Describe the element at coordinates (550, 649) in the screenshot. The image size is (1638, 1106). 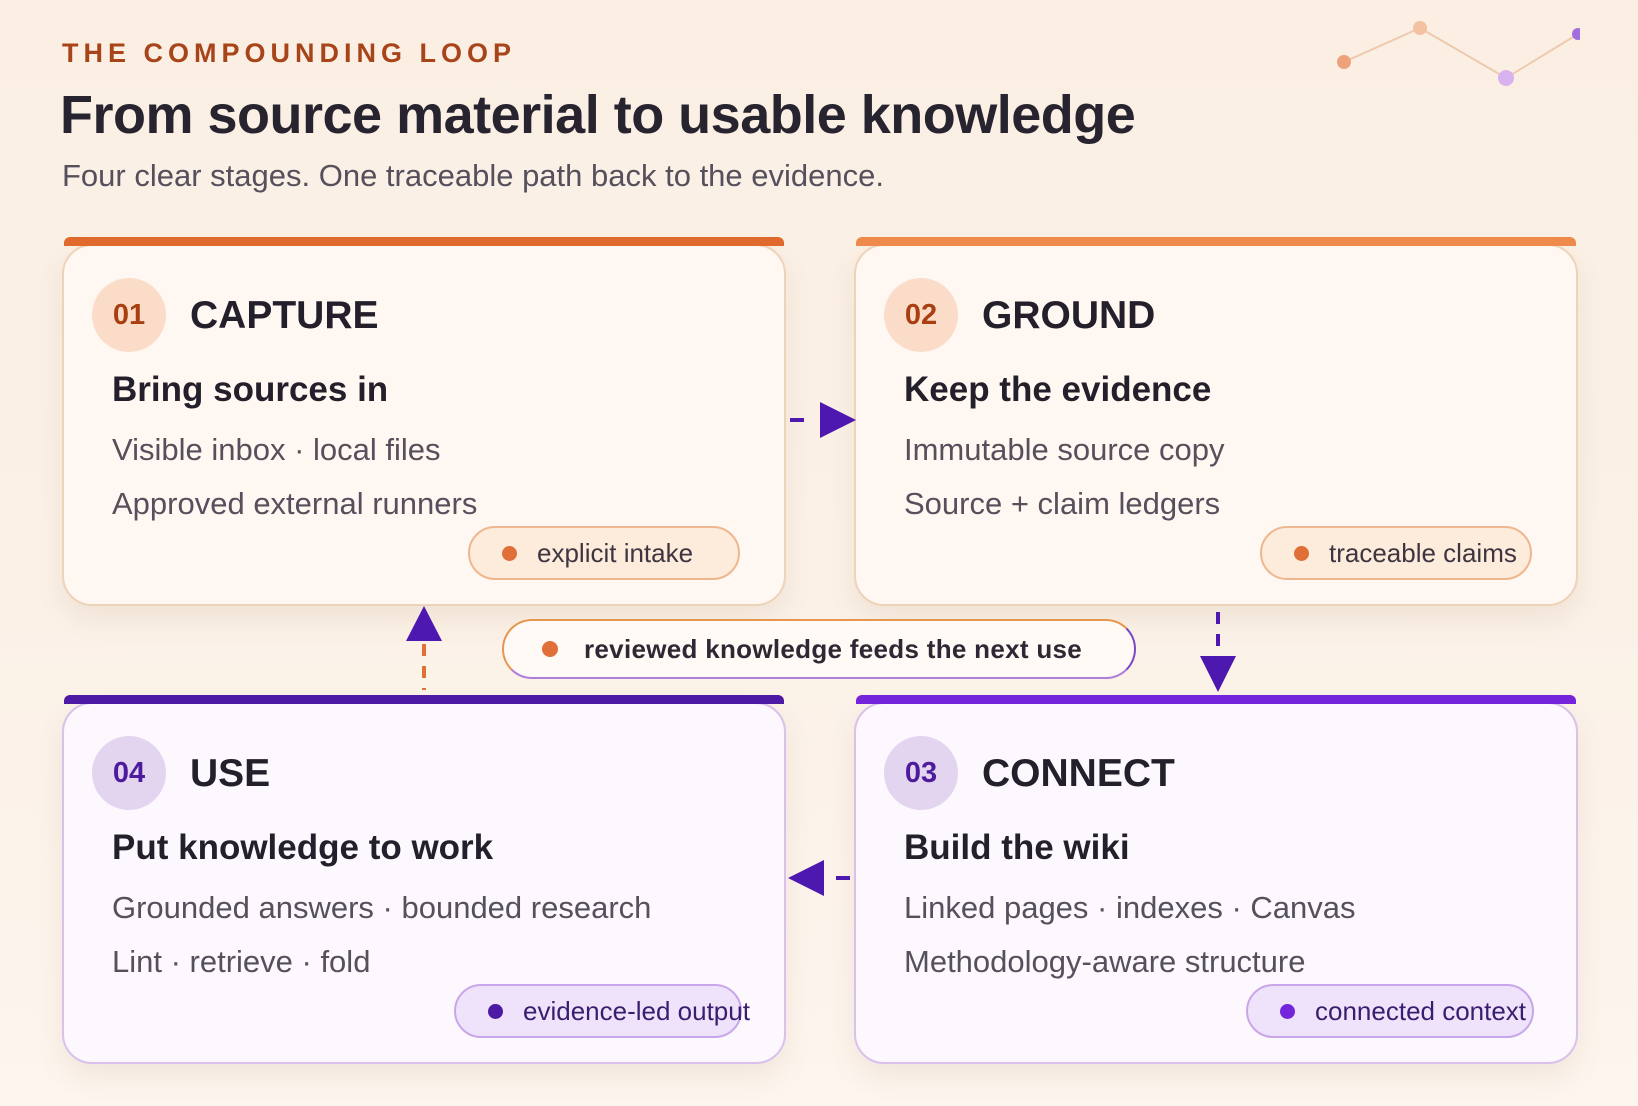
I see `bullet-dot-icon` at that location.